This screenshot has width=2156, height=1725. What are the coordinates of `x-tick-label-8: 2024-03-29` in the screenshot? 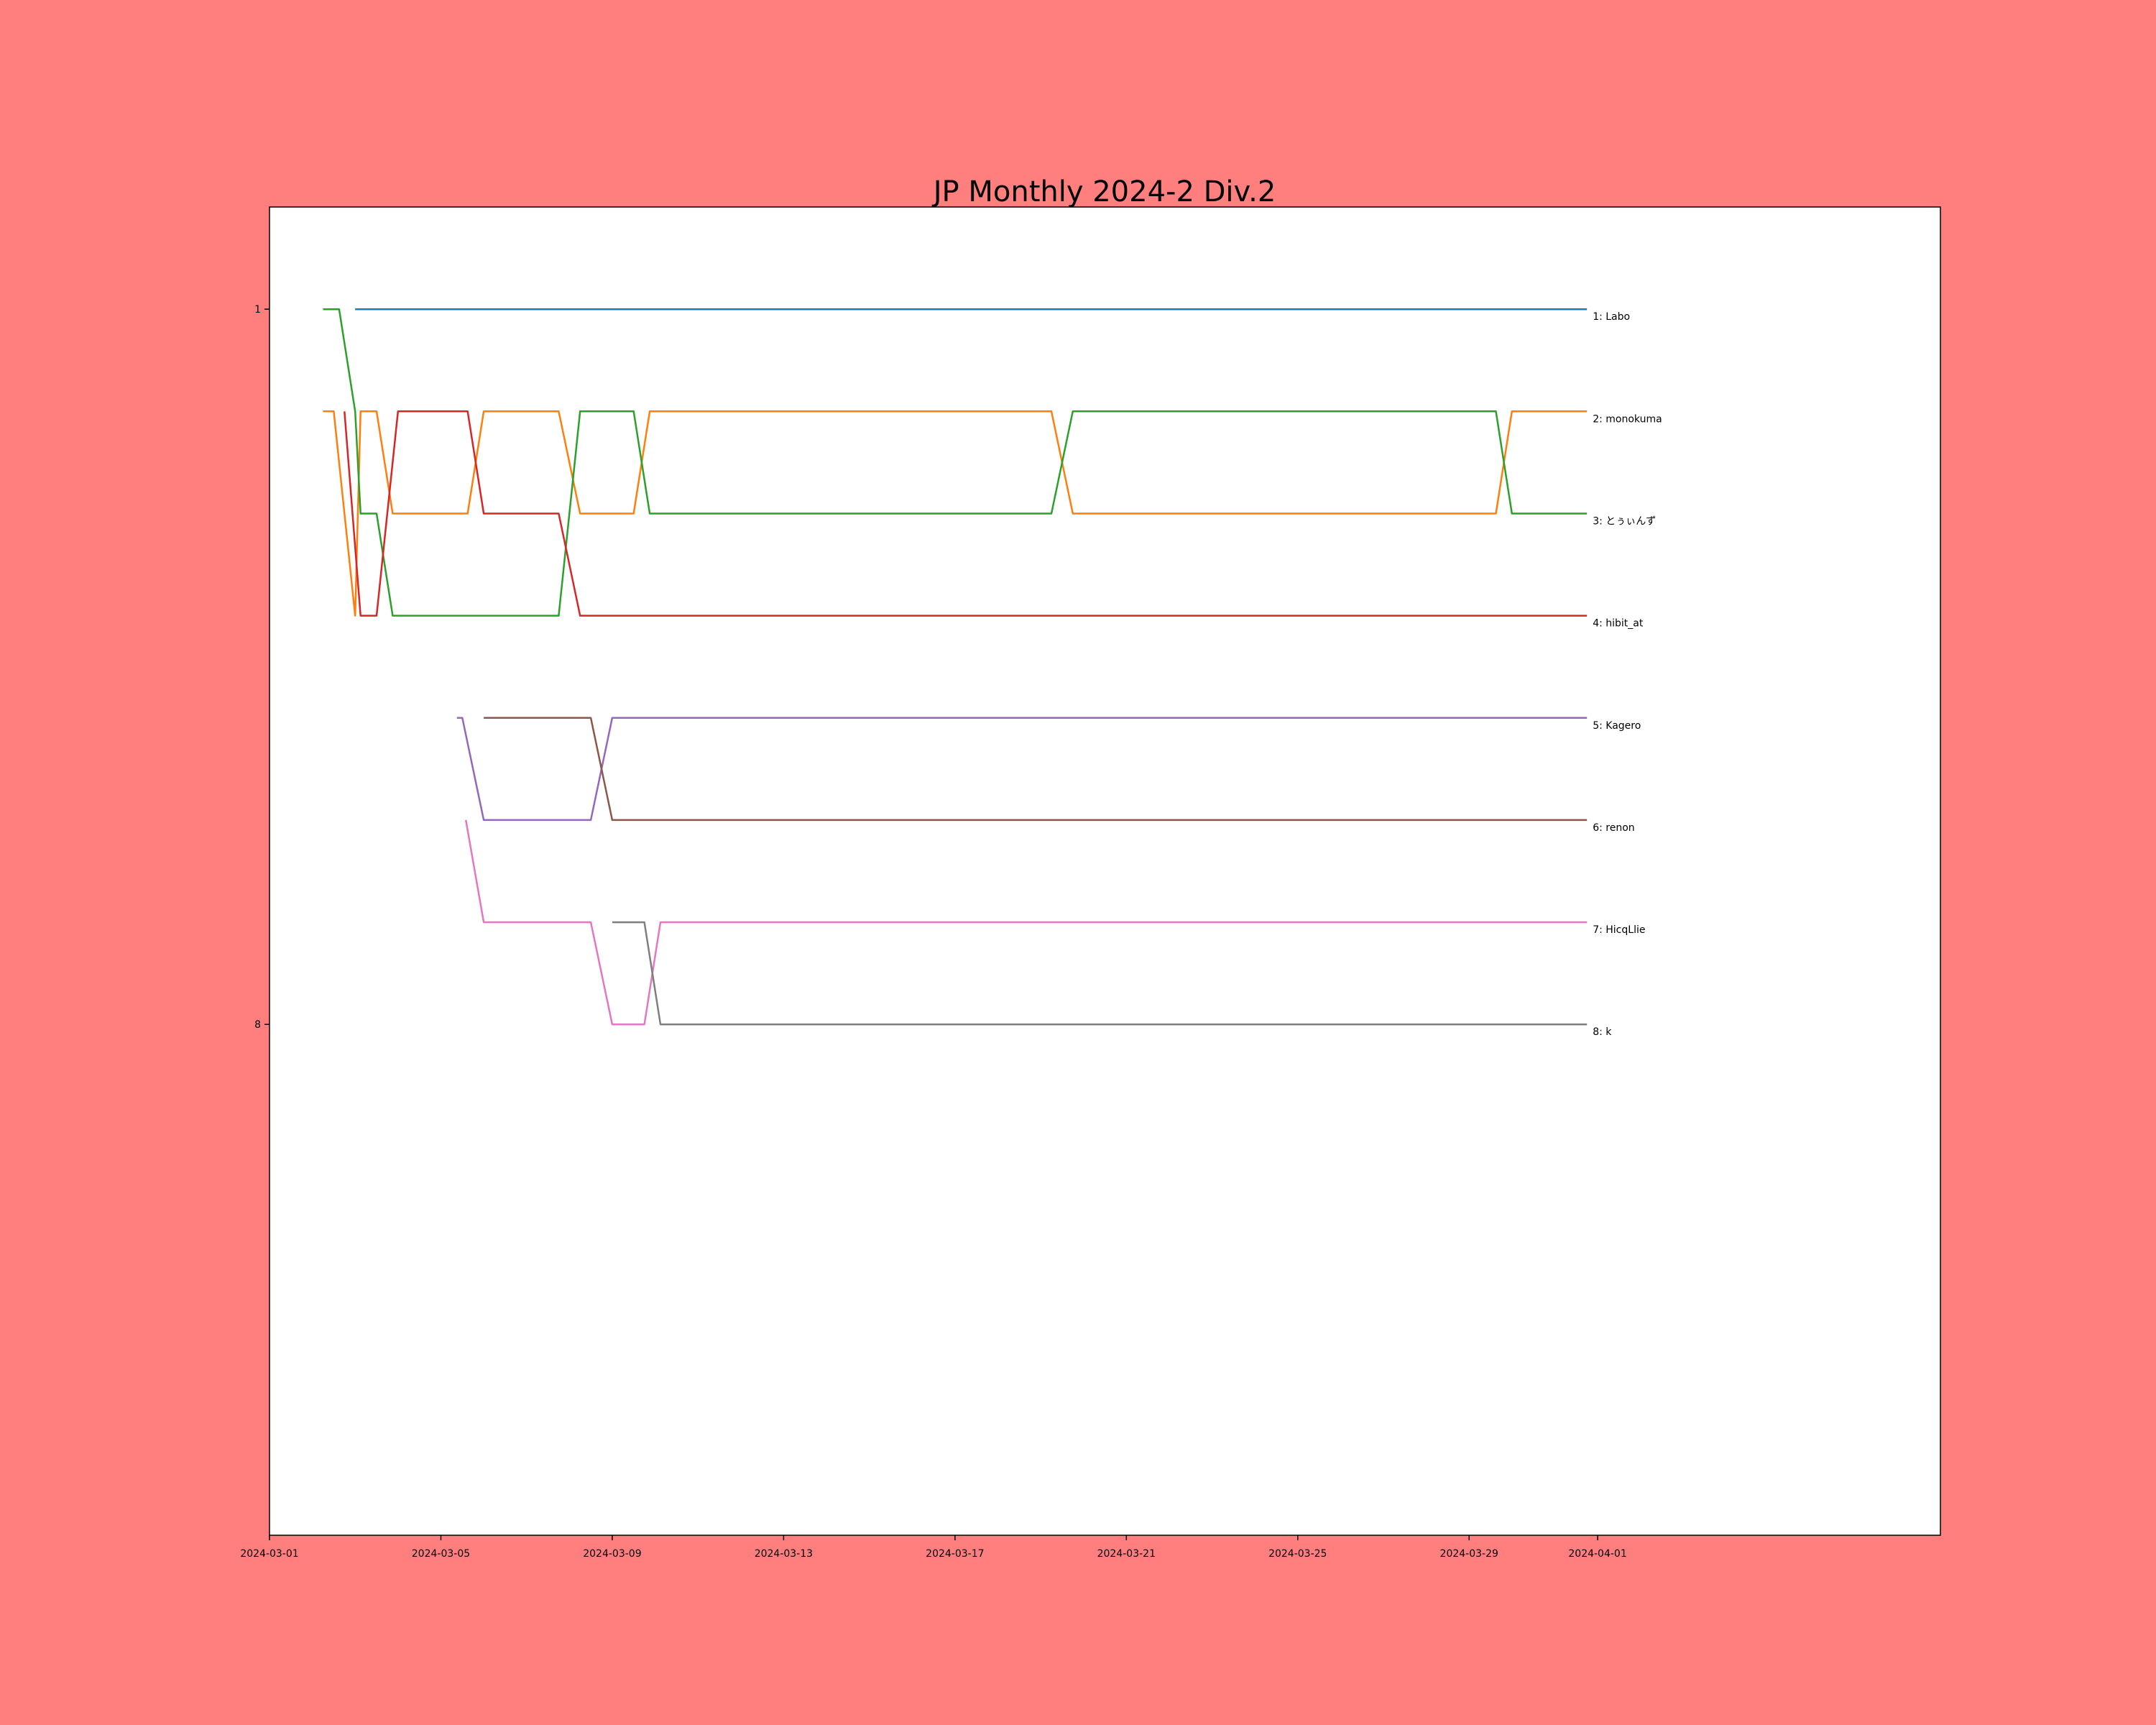 It's located at (1469, 1554).